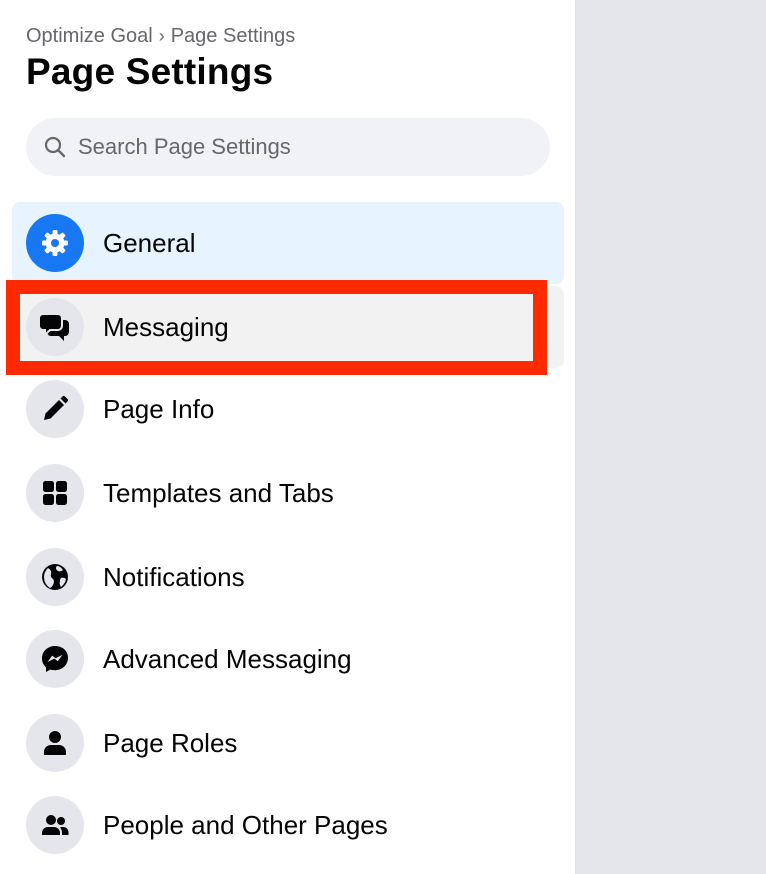  I want to click on grid-icon, so click(55, 493).